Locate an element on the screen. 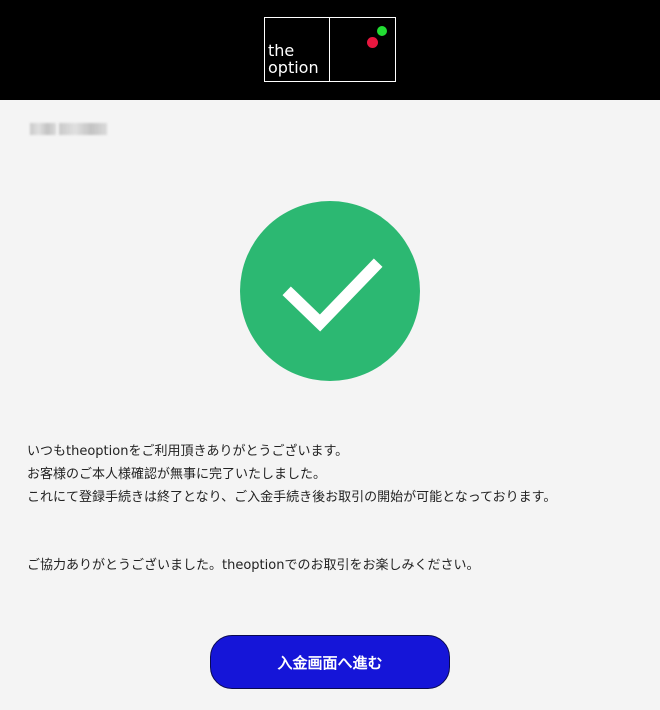  success-badge is located at coordinates (330, 291).